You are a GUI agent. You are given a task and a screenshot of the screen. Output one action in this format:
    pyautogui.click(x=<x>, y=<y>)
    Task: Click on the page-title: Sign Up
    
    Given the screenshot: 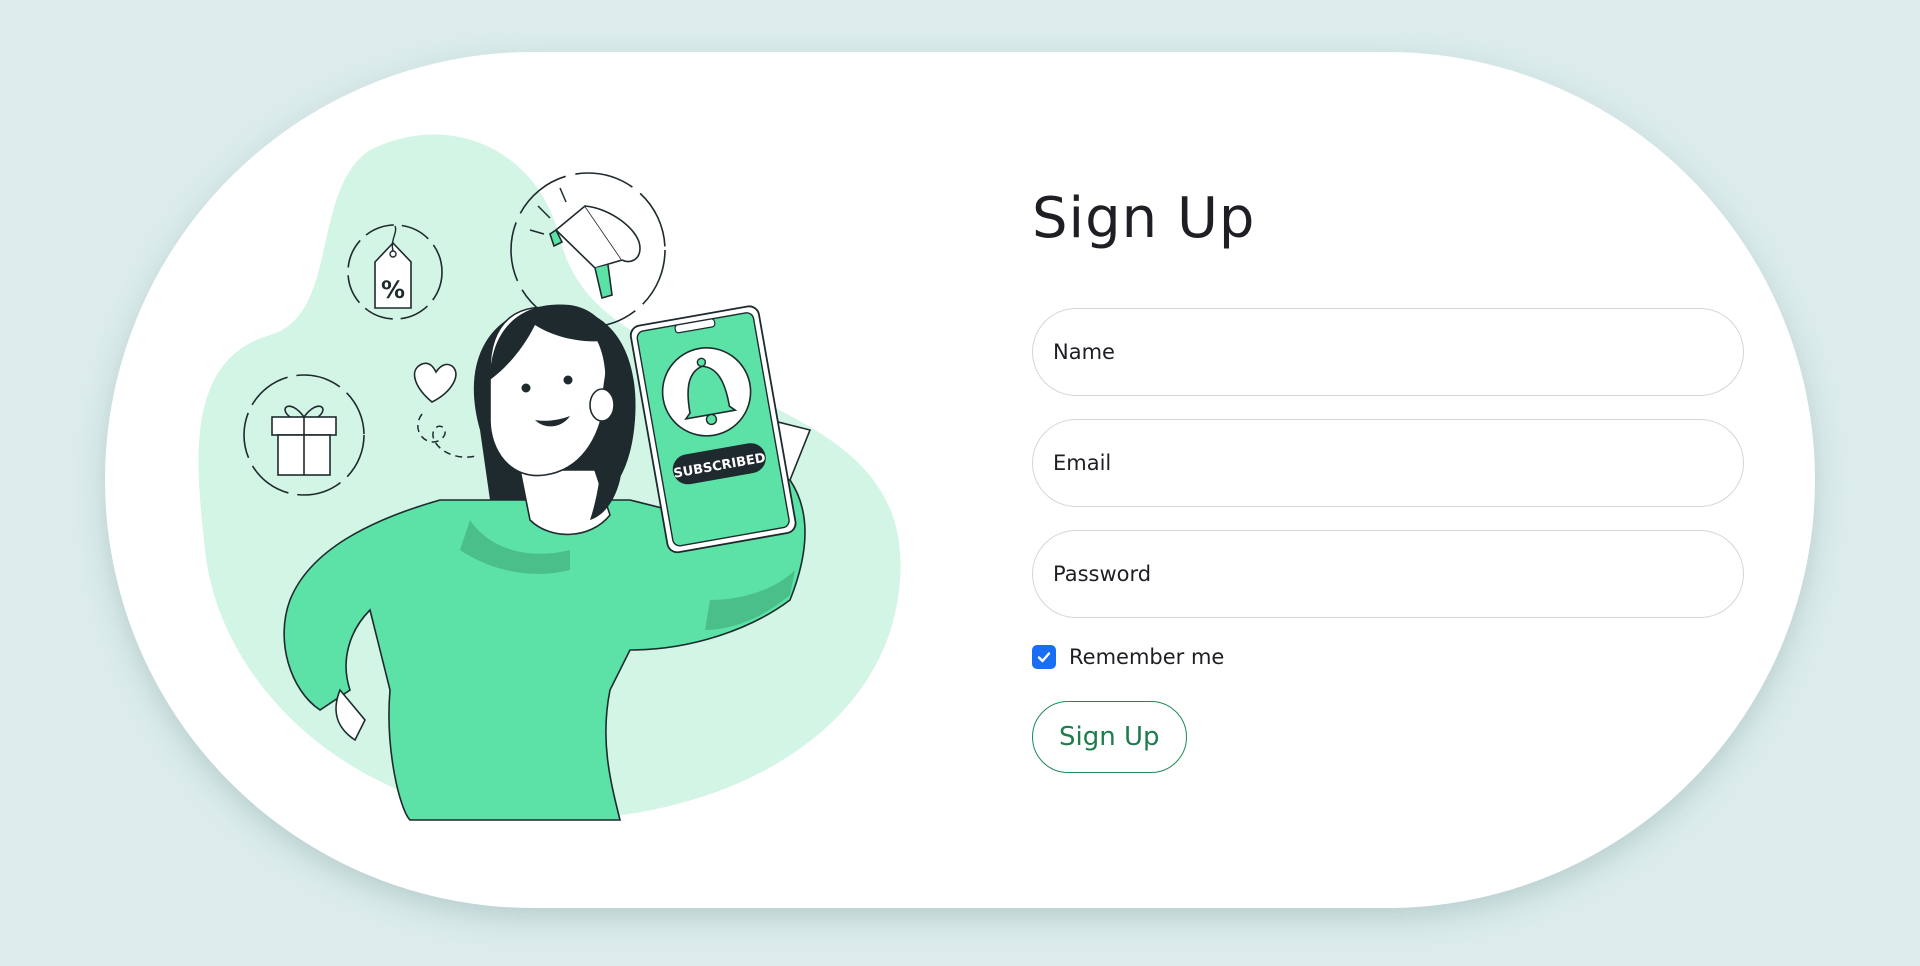 What is the action you would take?
    pyautogui.click(x=1144, y=218)
    